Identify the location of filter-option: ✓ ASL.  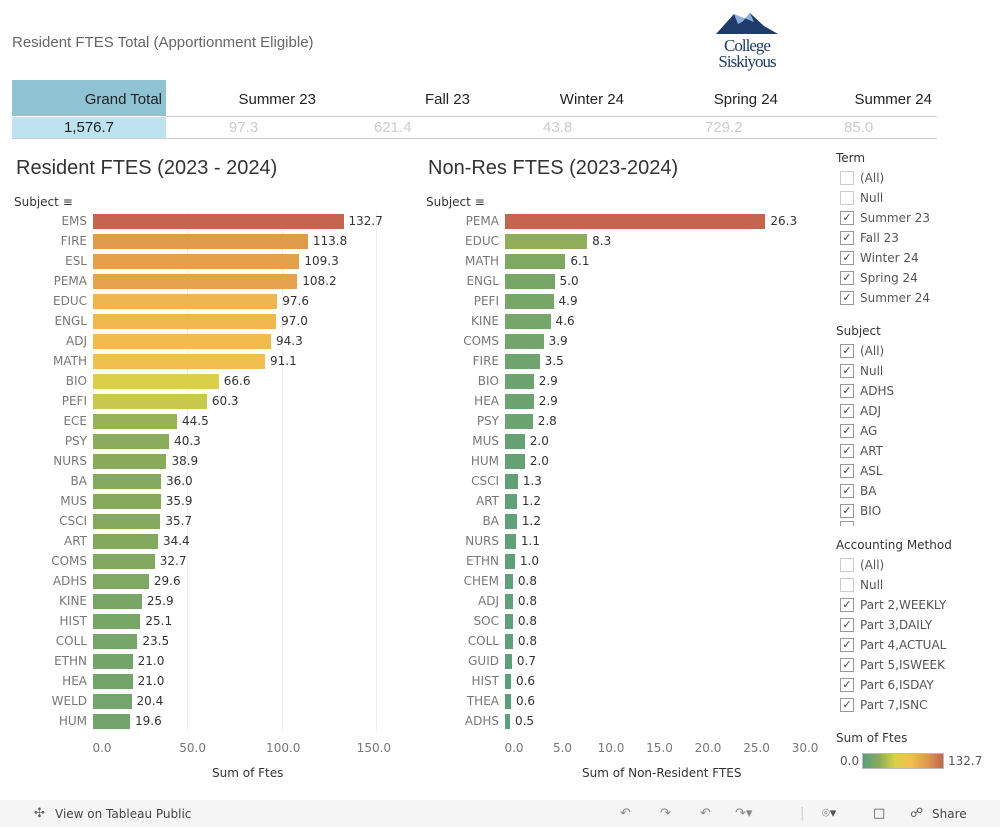
(861, 471).